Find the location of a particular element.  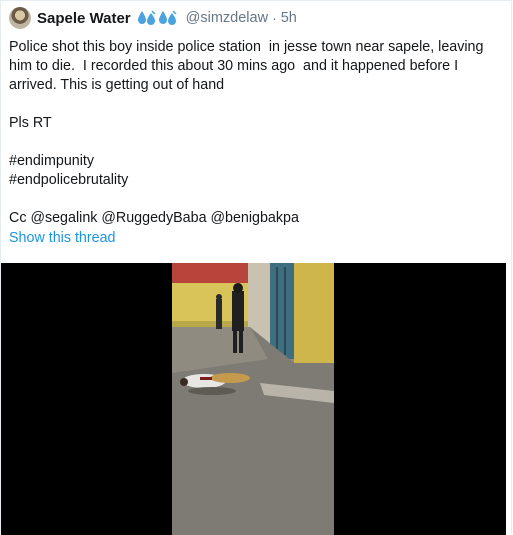

tweet-header: Sapele Water @simzdelaw · 5h is located at coordinates (153, 18).